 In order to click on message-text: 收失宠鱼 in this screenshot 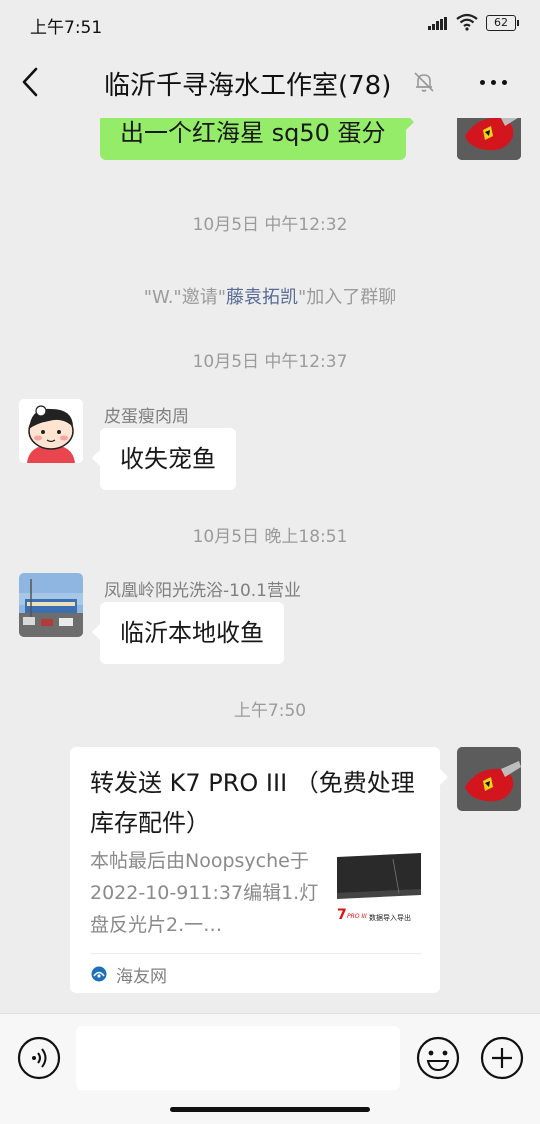, I will do `click(168, 459)`.